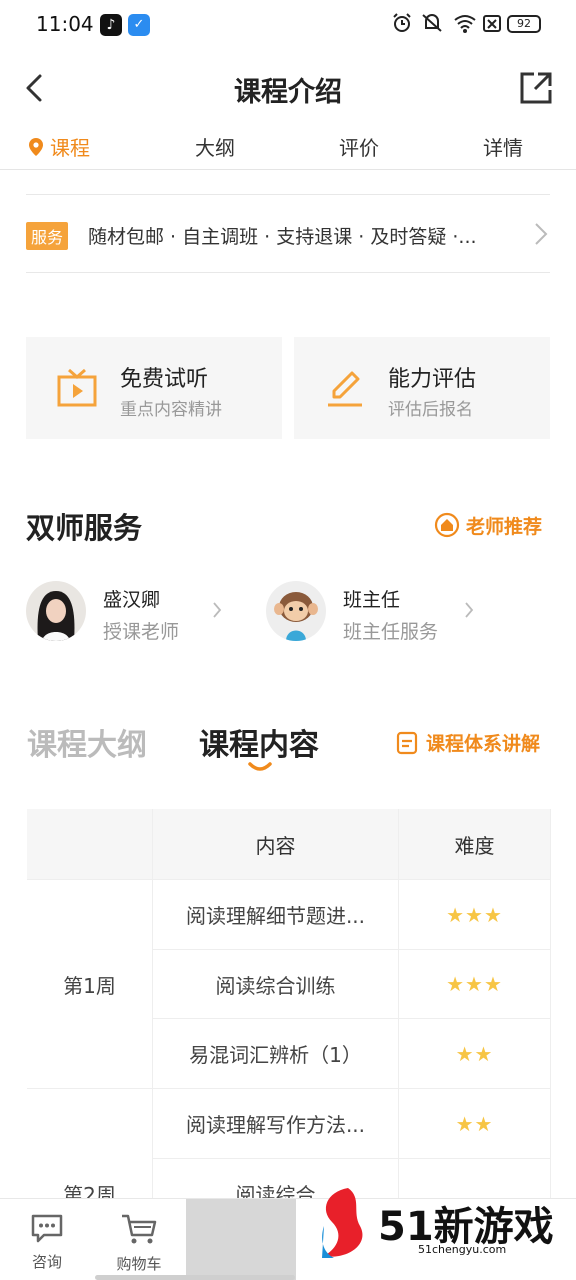 This screenshot has width=576, height=1280. What do you see at coordinates (524, 24) in the screenshot?
I see `battery-indicator: 92` at bounding box center [524, 24].